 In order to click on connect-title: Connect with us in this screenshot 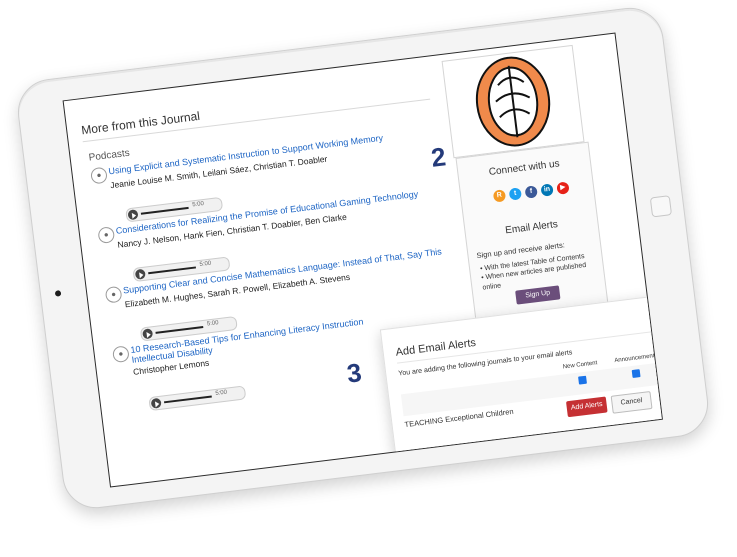, I will do `click(524, 168)`.